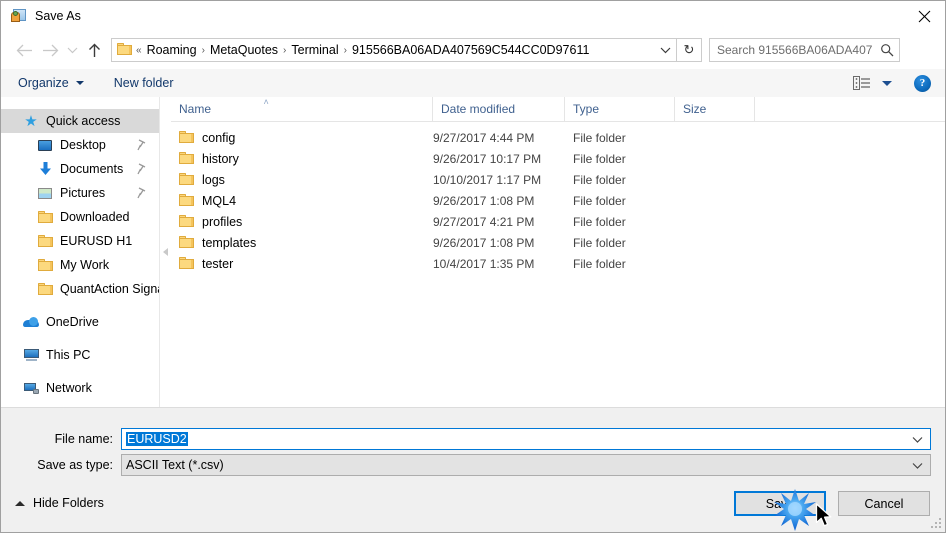  What do you see at coordinates (244, 50) in the screenshot?
I see `breadcrumb-item-2: MetaQuotes` at bounding box center [244, 50].